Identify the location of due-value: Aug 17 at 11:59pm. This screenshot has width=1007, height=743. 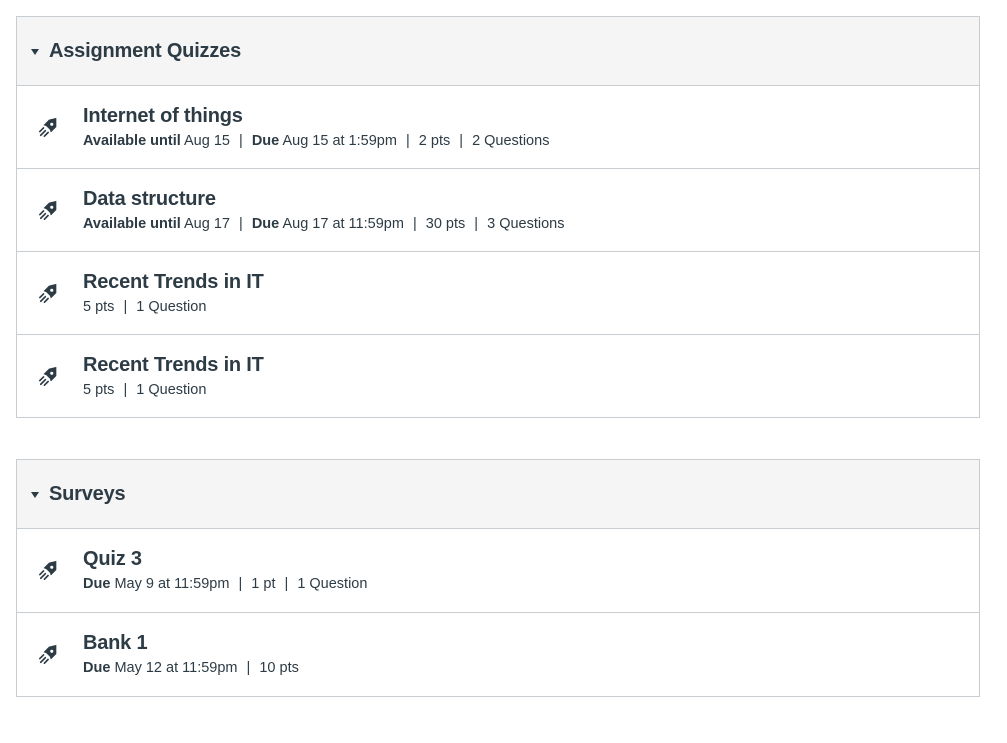
(343, 224).